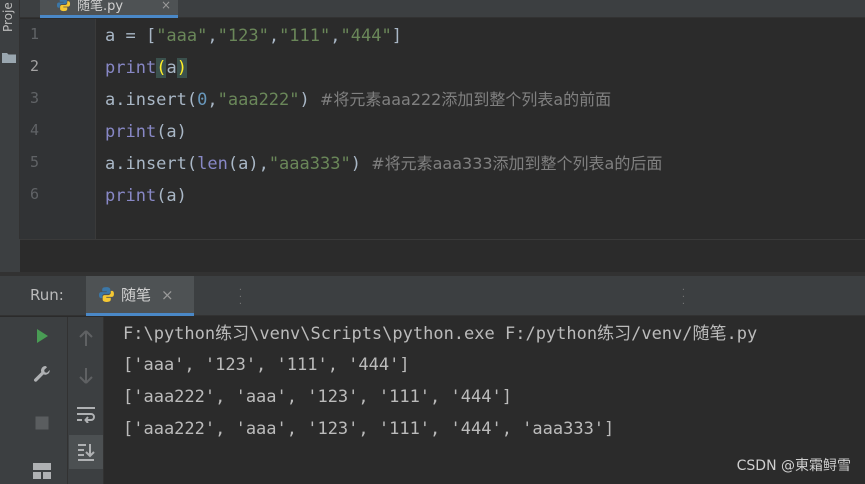  What do you see at coordinates (212, 164) in the screenshot?
I see `code-token: len` at bounding box center [212, 164].